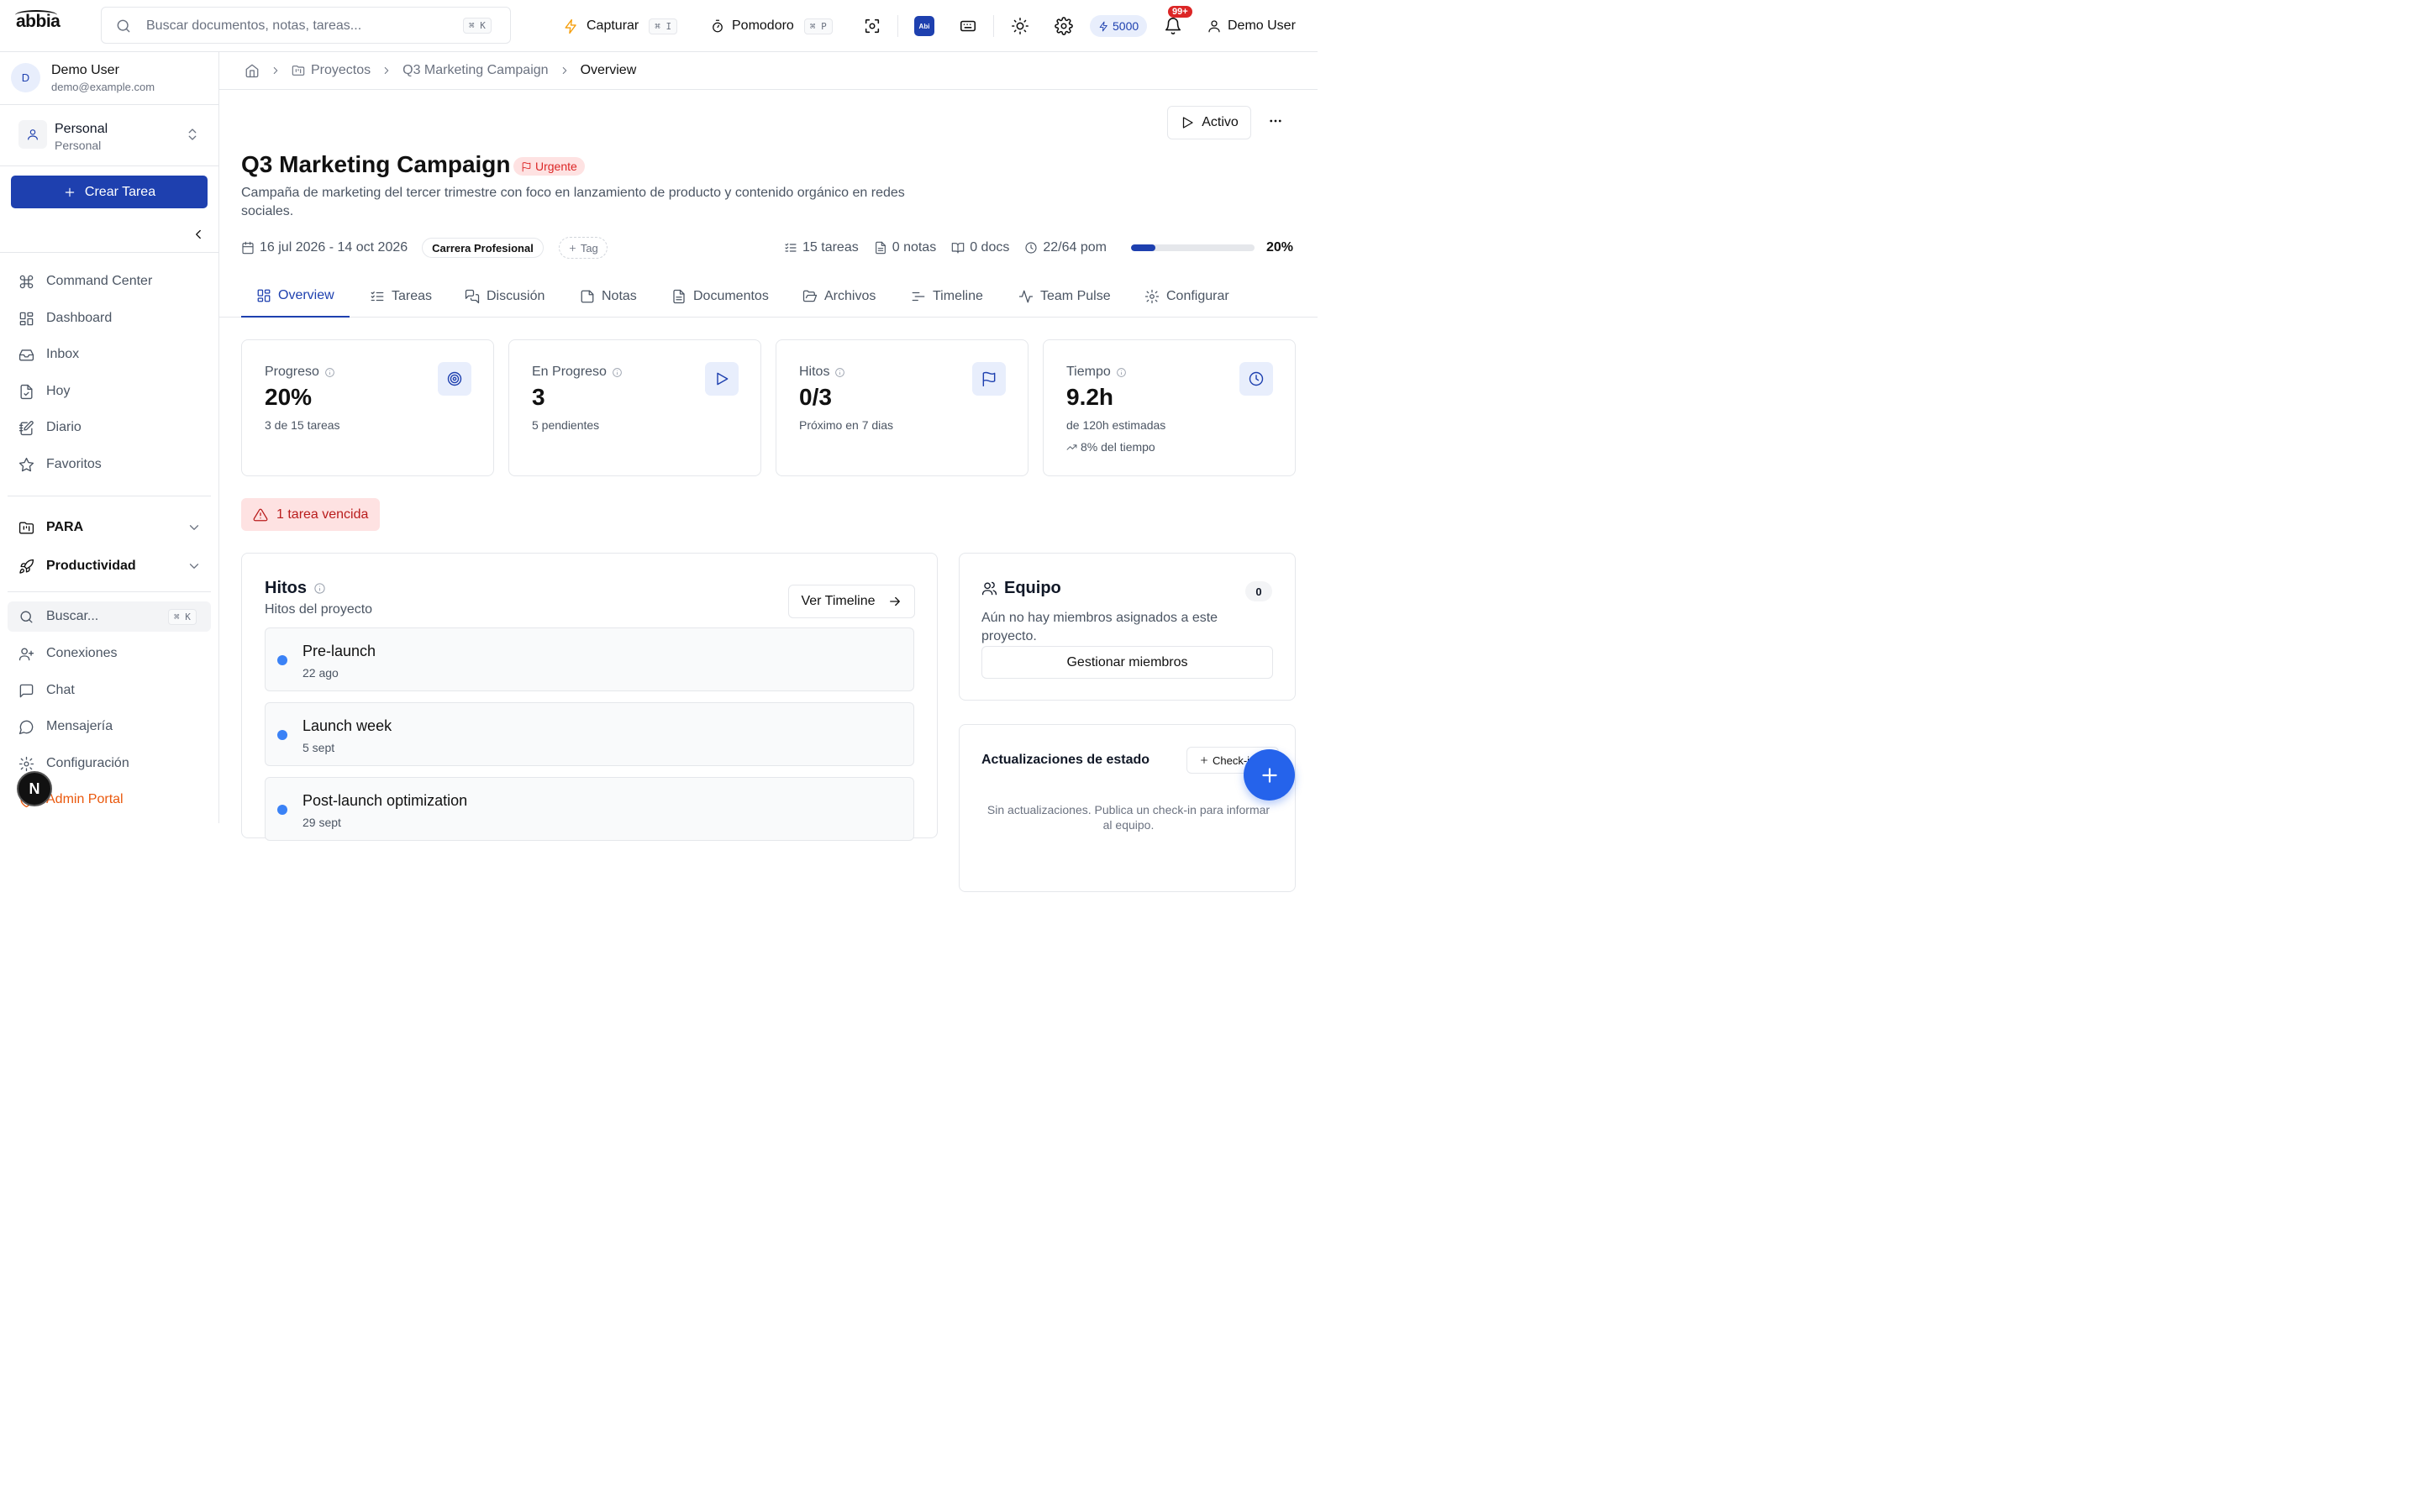 The width and height of the screenshot is (2420, 1512). What do you see at coordinates (589, 734) in the screenshot?
I see `milestone-item: Launch week 5 sept` at bounding box center [589, 734].